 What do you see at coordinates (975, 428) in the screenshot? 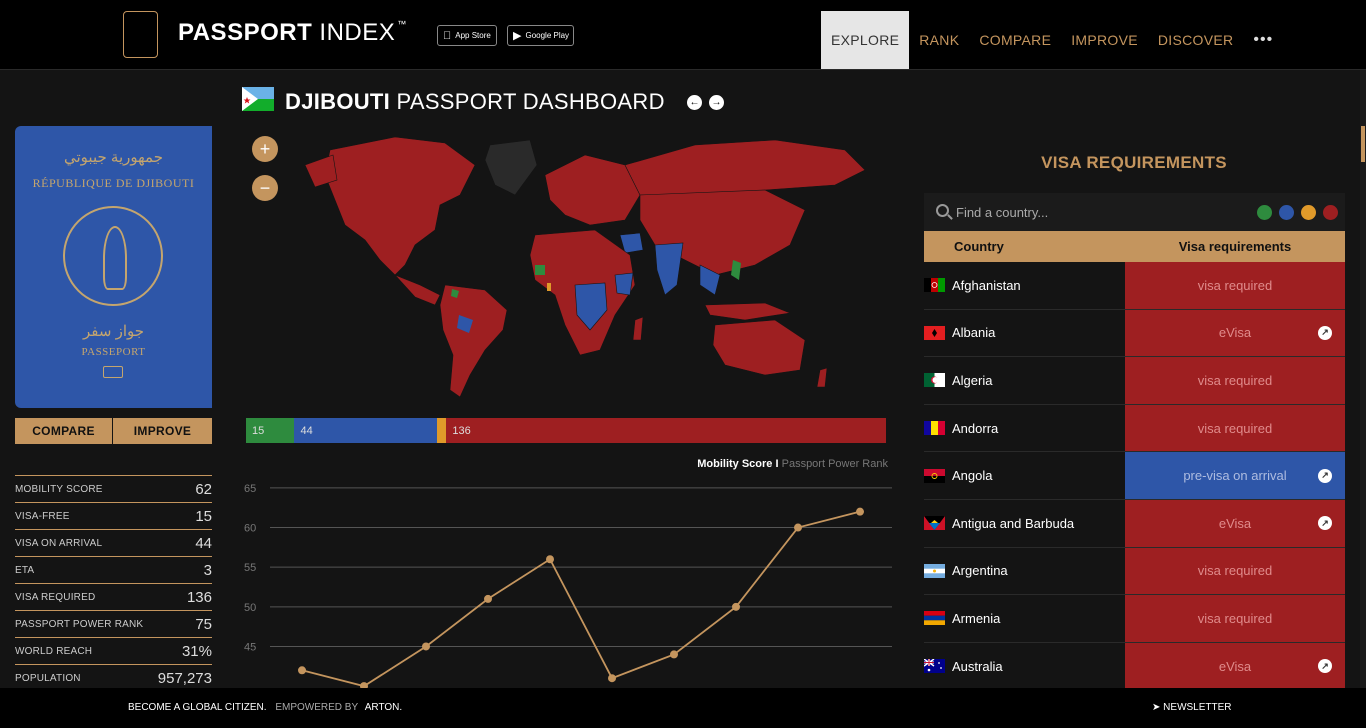
I see `country-name: Andorra` at bounding box center [975, 428].